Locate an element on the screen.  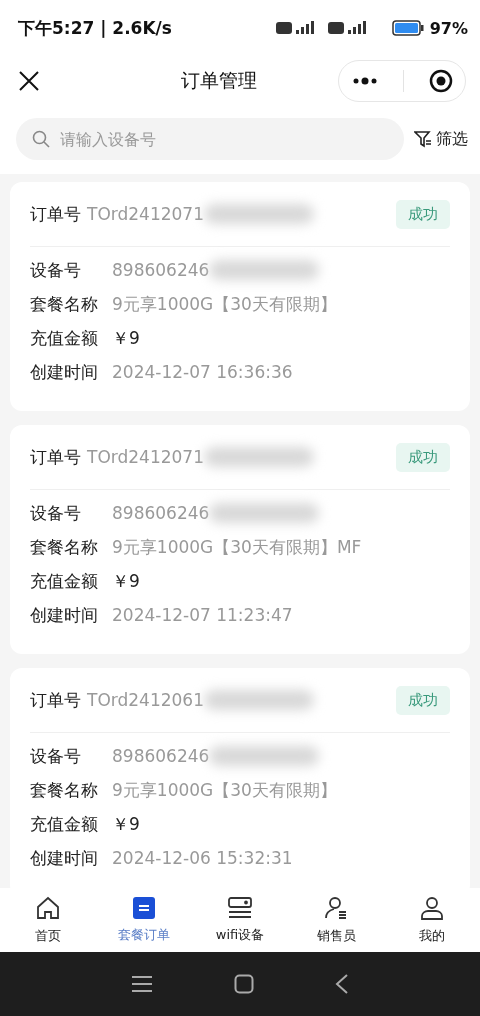
search-field: 请输入设备号 is located at coordinates (210, 139).